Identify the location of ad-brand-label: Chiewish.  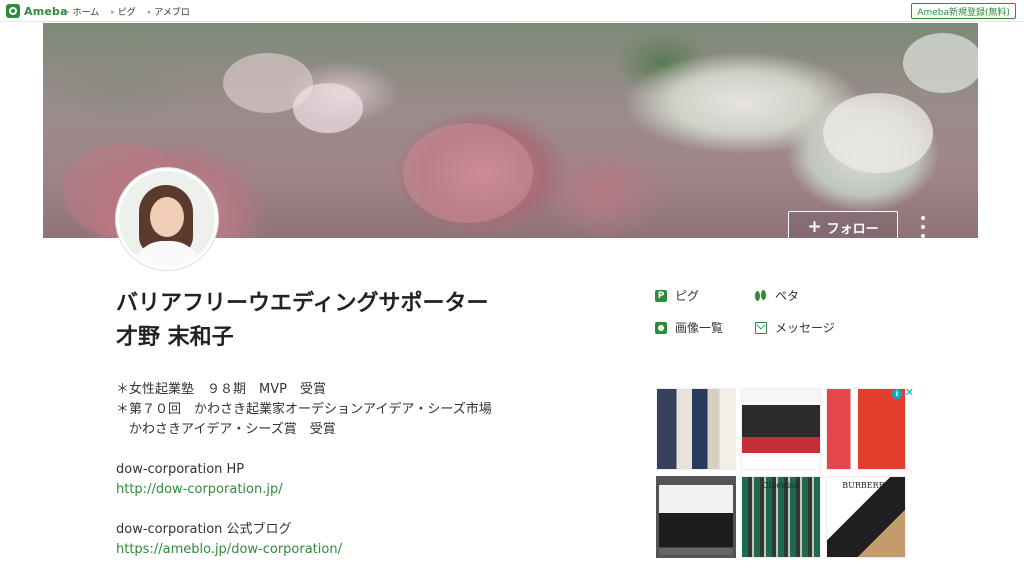
(781, 485).